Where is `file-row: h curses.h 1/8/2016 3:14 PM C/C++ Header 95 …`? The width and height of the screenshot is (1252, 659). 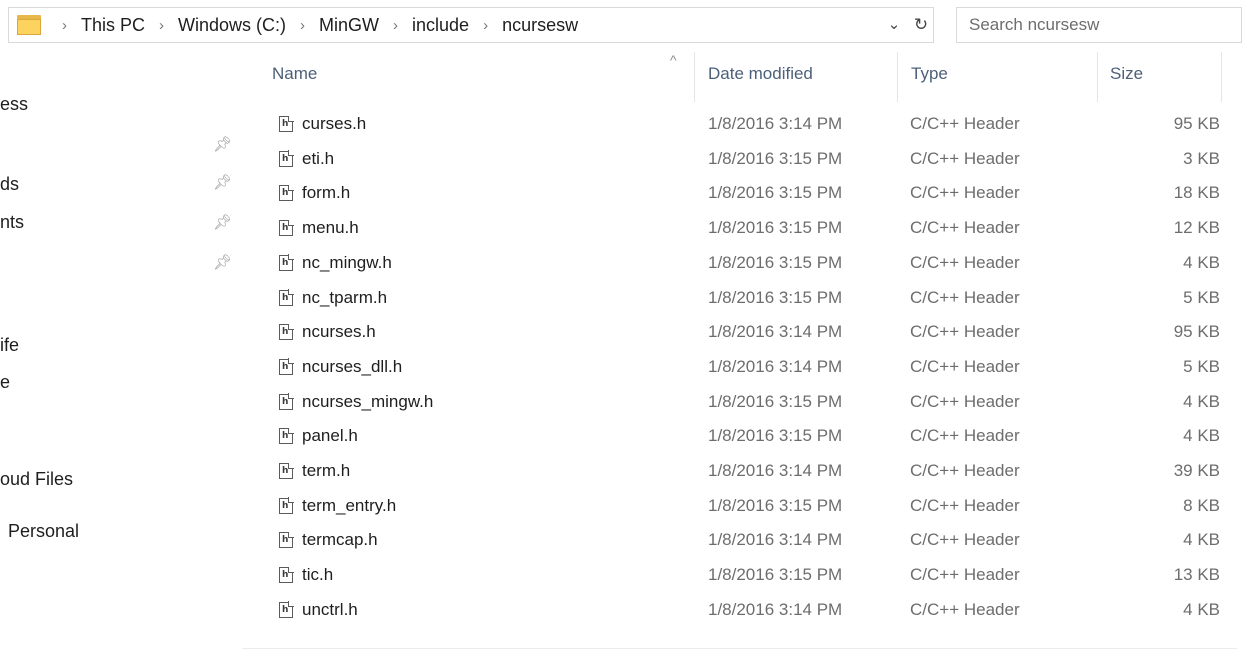 file-row: h curses.h 1/8/2016 3:14 PM C/C++ Header 95 … is located at coordinates (737, 124).